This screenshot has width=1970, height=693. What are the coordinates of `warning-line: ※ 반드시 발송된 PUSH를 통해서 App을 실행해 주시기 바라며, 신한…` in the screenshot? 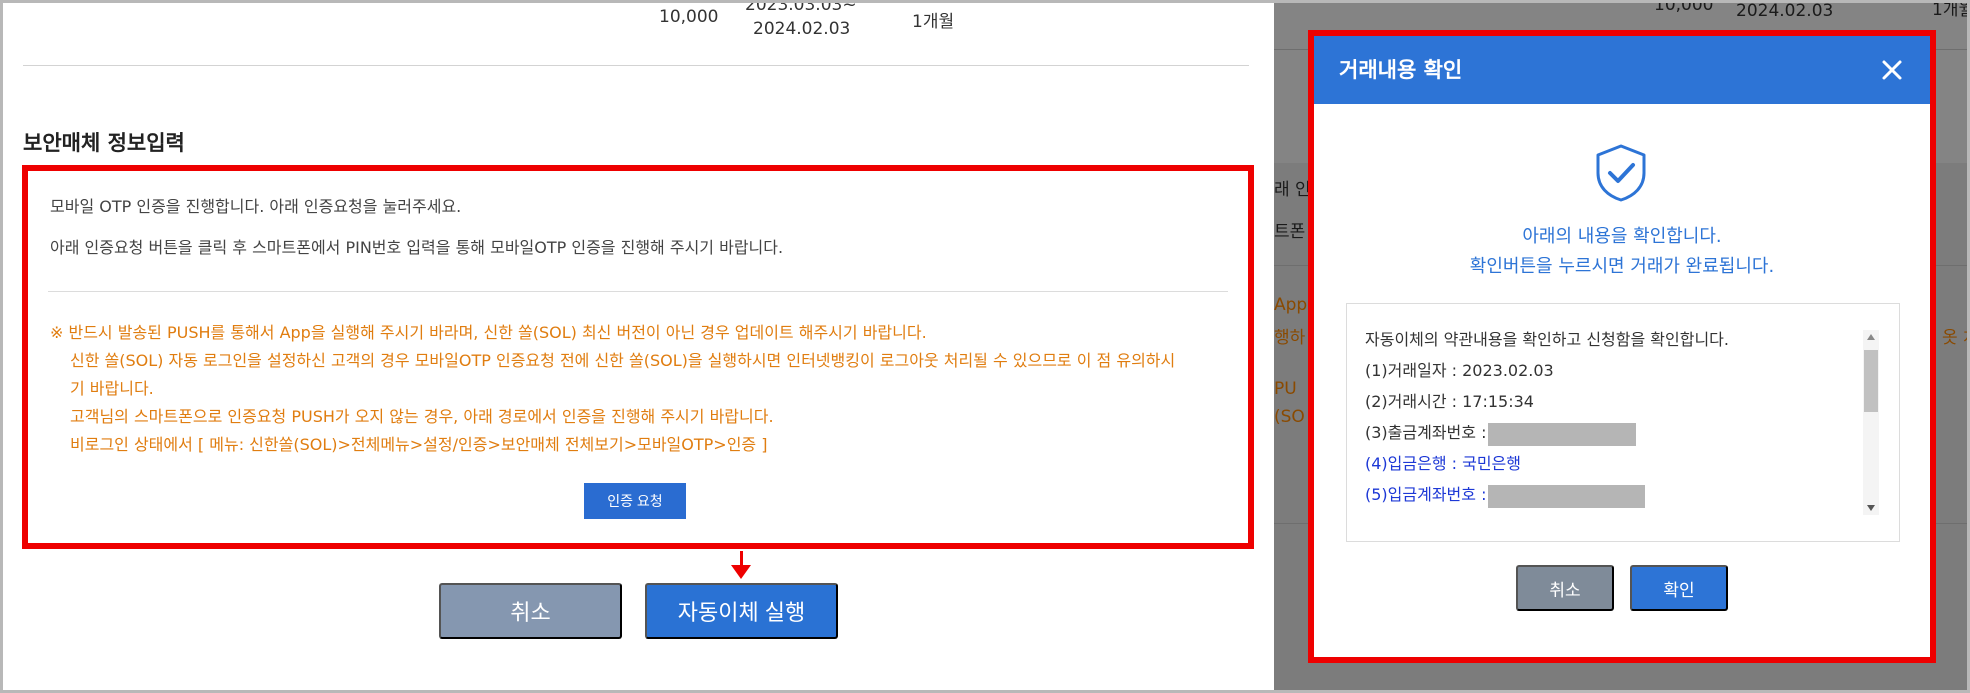 It's located at (488, 332).